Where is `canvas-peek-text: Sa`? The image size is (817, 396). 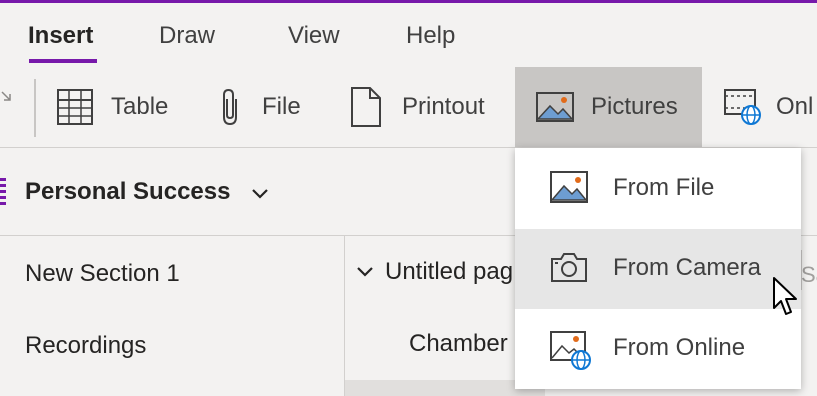 canvas-peek-text: Sa is located at coordinates (809, 274).